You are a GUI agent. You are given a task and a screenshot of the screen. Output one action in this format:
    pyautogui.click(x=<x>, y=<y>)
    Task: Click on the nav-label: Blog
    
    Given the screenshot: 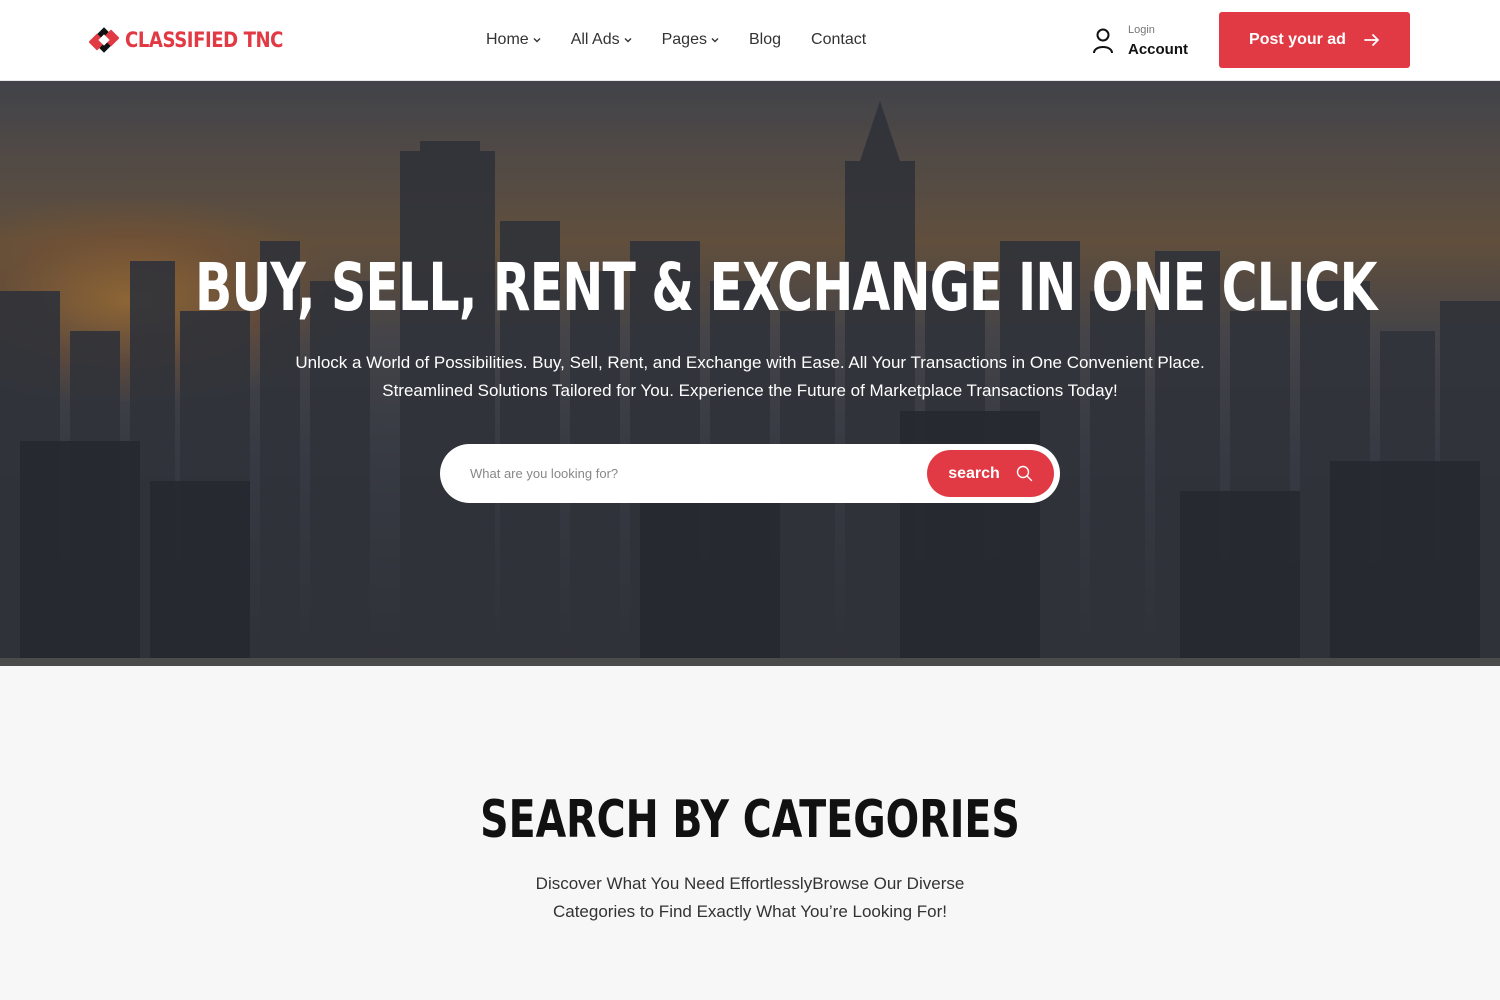 What is the action you would take?
    pyautogui.click(x=765, y=39)
    